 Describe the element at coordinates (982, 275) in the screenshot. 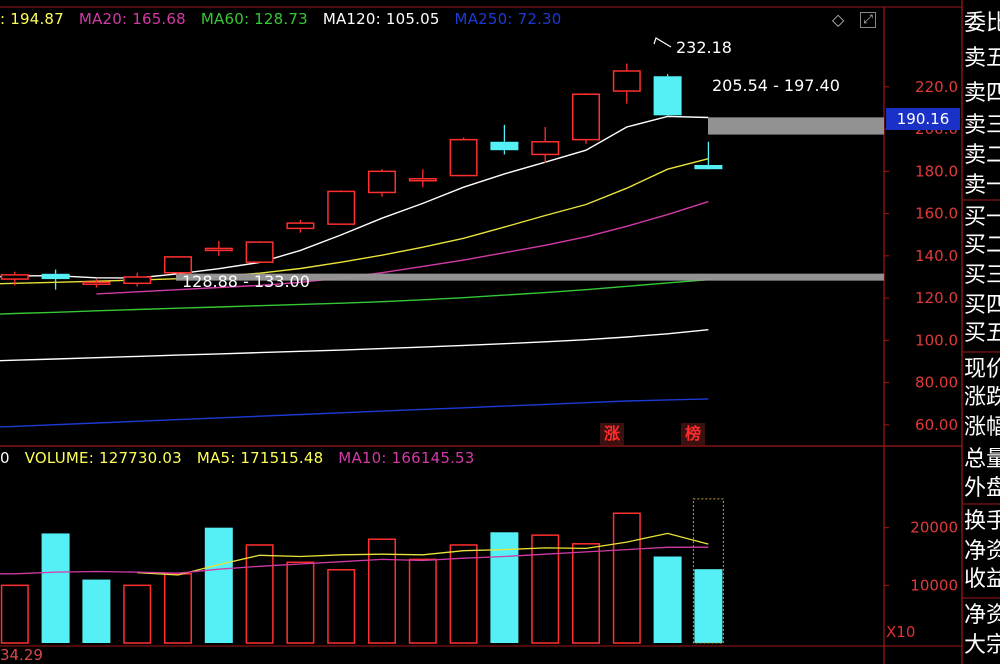

I see `order-book-label: 买三` at that location.